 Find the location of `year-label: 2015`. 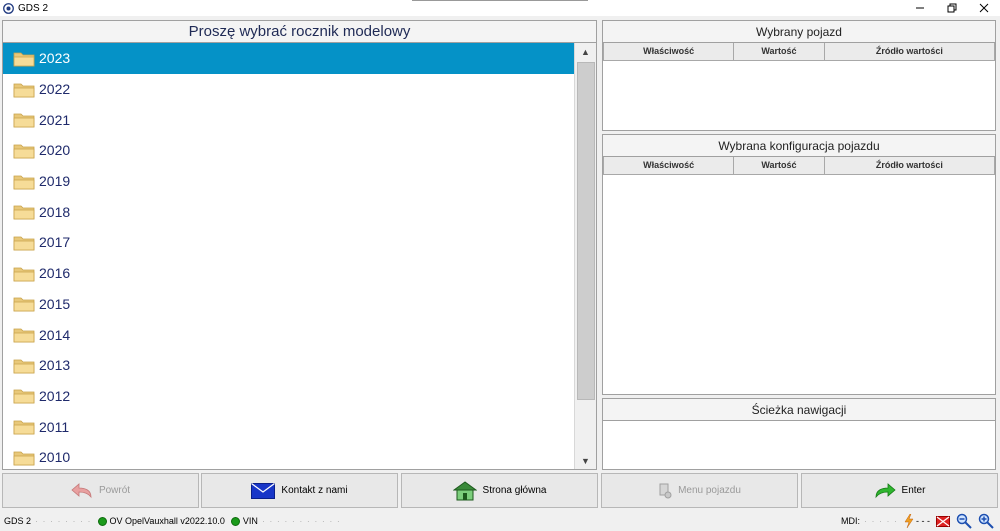

year-label: 2015 is located at coordinates (55, 303).